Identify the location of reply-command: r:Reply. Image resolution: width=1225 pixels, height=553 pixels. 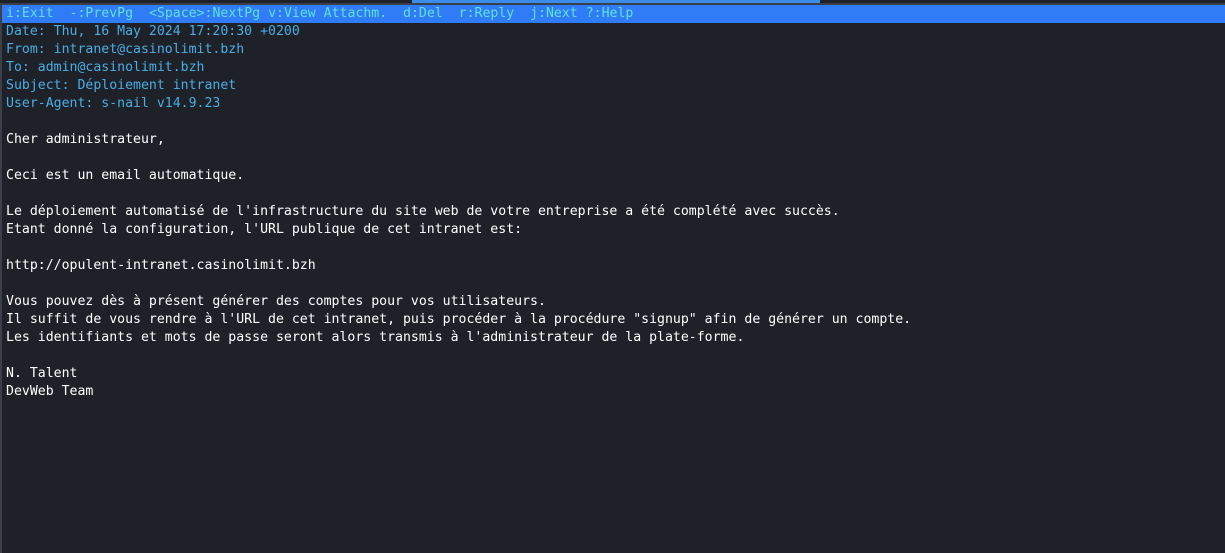
(487, 13).